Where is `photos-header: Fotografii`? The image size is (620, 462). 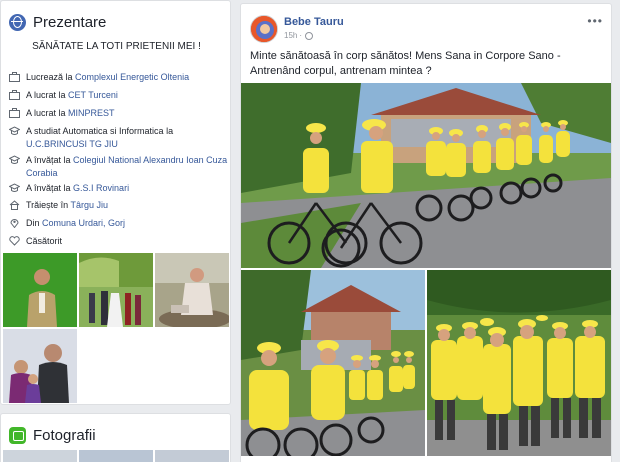
photos-header: Fotografii is located at coordinates (52, 435).